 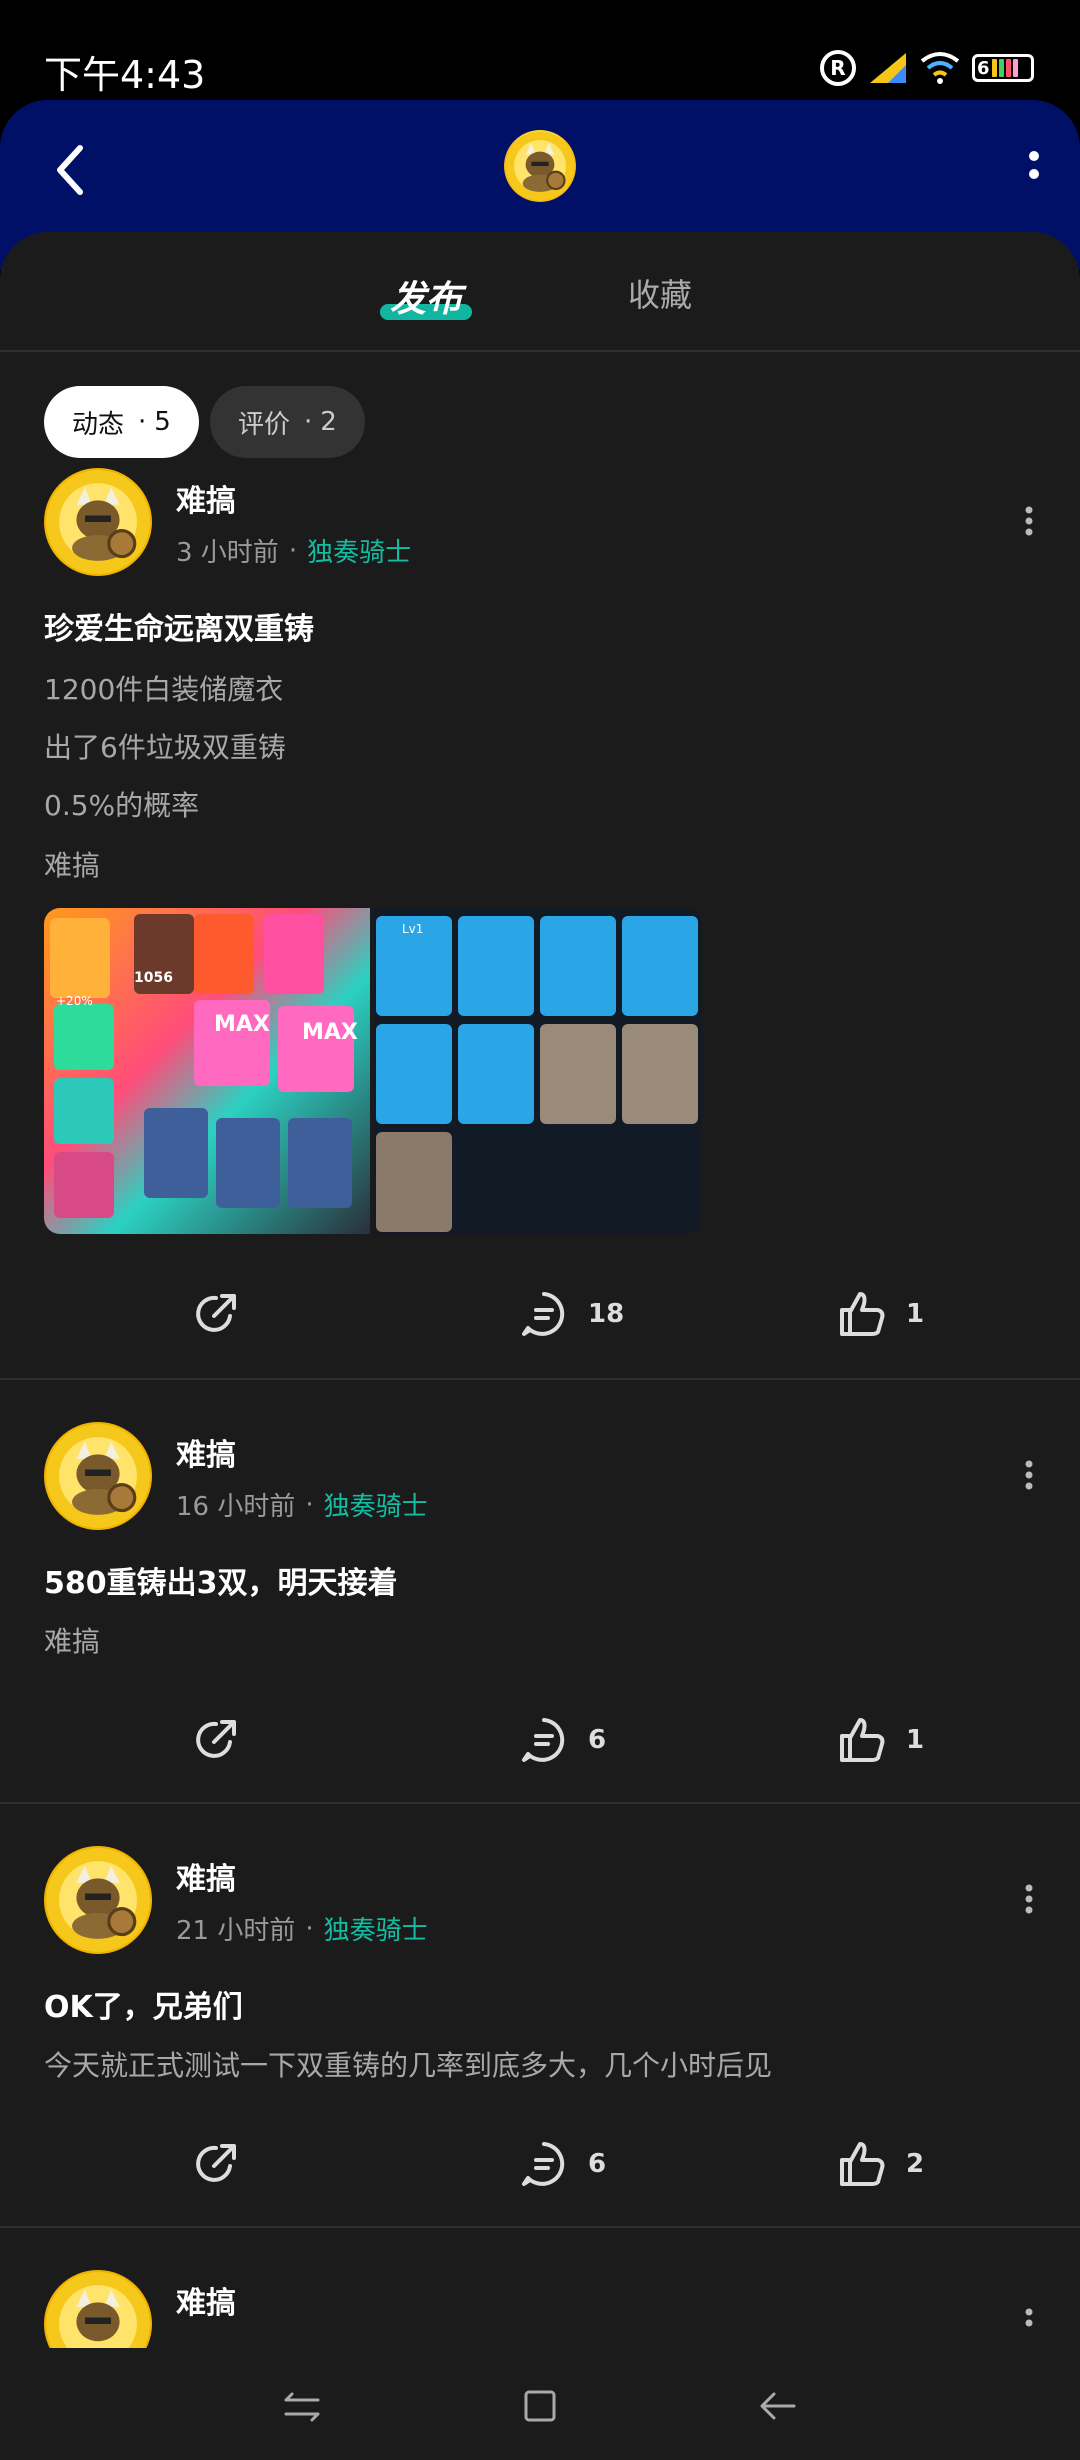 I want to click on post-meta: 21 小时前 · 独奏骑士, so click(x=302, y=1928).